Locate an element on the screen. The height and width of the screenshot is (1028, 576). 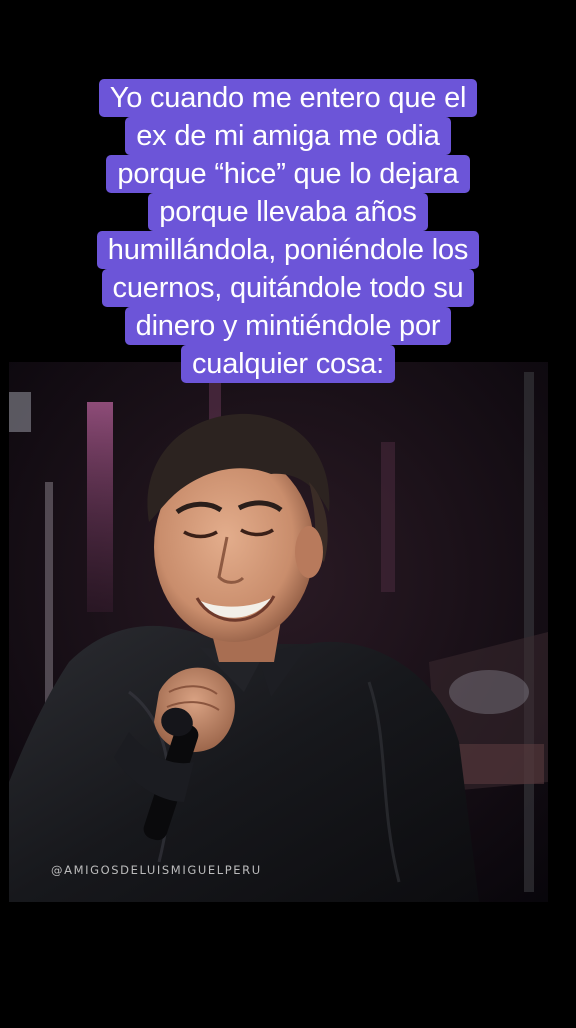
caption-line: dinero y mintiéndole por is located at coordinates (288, 326).